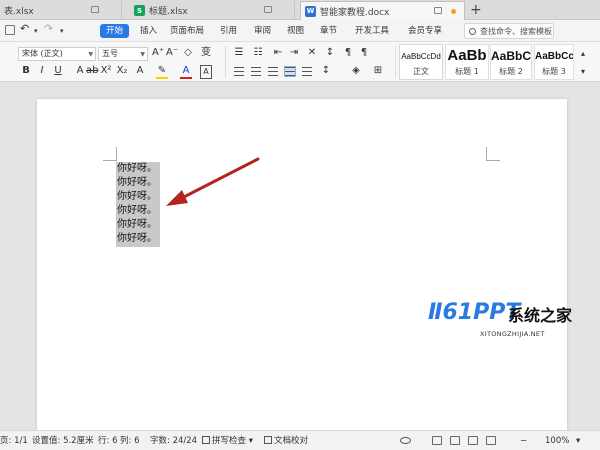 The width and height of the screenshot is (600, 450). What do you see at coordinates (348, 53) in the screenshot?
I see `show-marks-icon: ¶` at bounding box center [348, 53].